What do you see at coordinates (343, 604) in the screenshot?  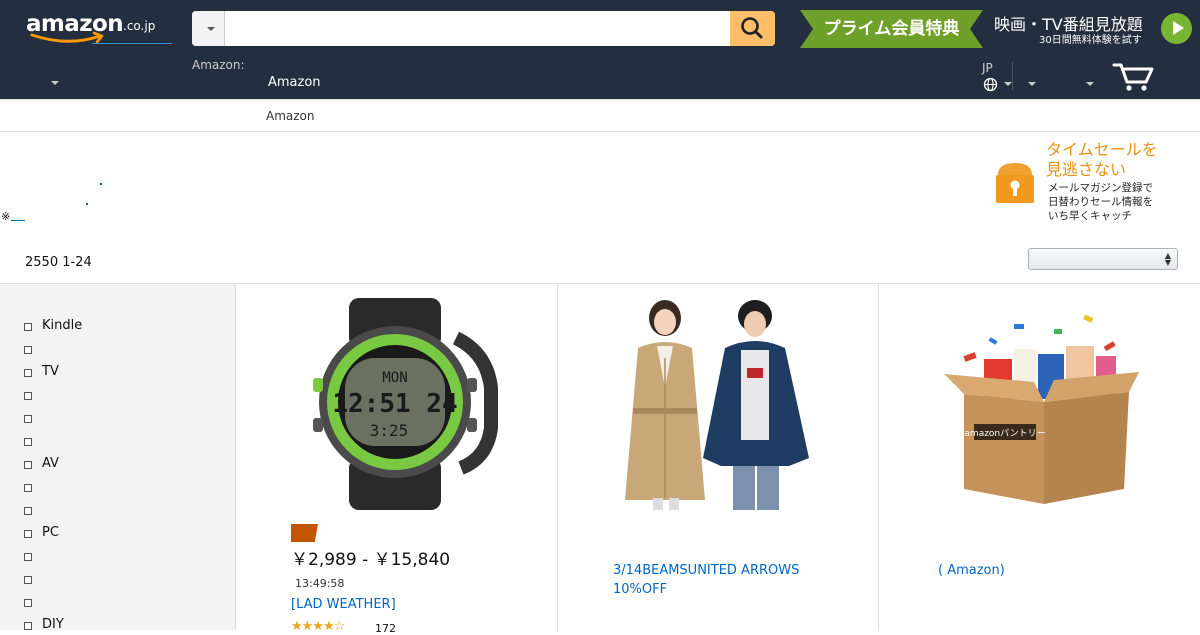 I see `product-title: [LAD WEATHER]` at bounding box center [343, 604].